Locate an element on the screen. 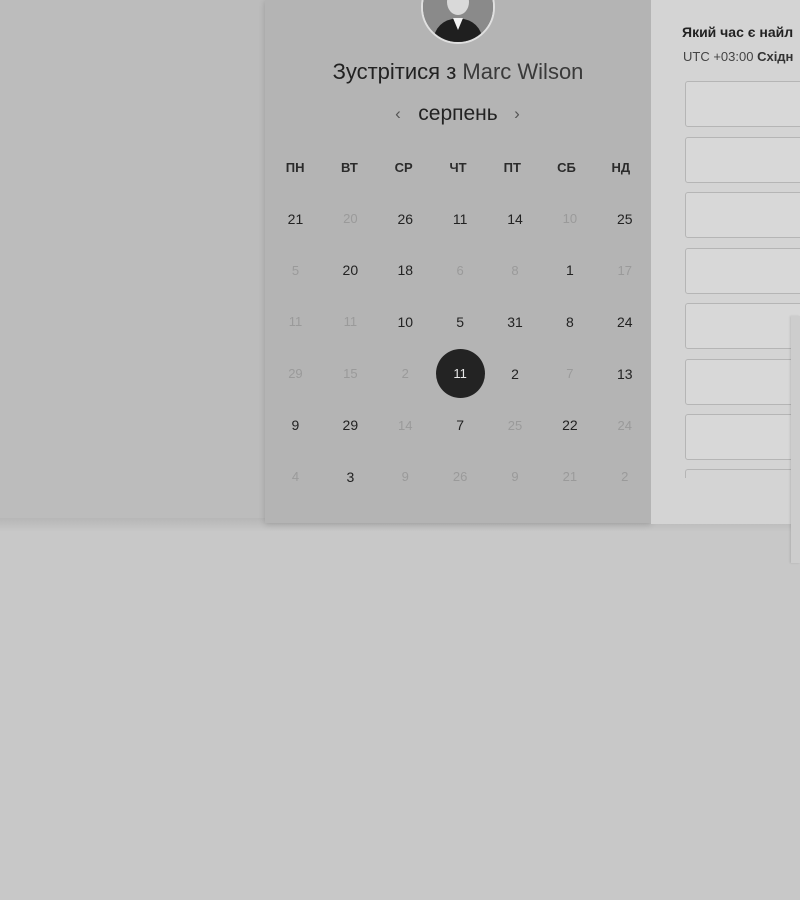 The image size is (800, 900). calendar-day-number: 20 is located at coordinates (350, 219).